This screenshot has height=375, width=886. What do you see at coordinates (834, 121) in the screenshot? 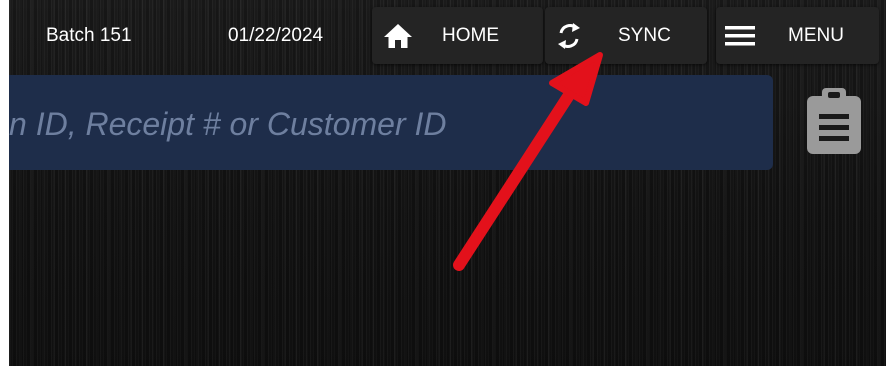
I see `clipboard-icon` at bounding box center [834, 121].